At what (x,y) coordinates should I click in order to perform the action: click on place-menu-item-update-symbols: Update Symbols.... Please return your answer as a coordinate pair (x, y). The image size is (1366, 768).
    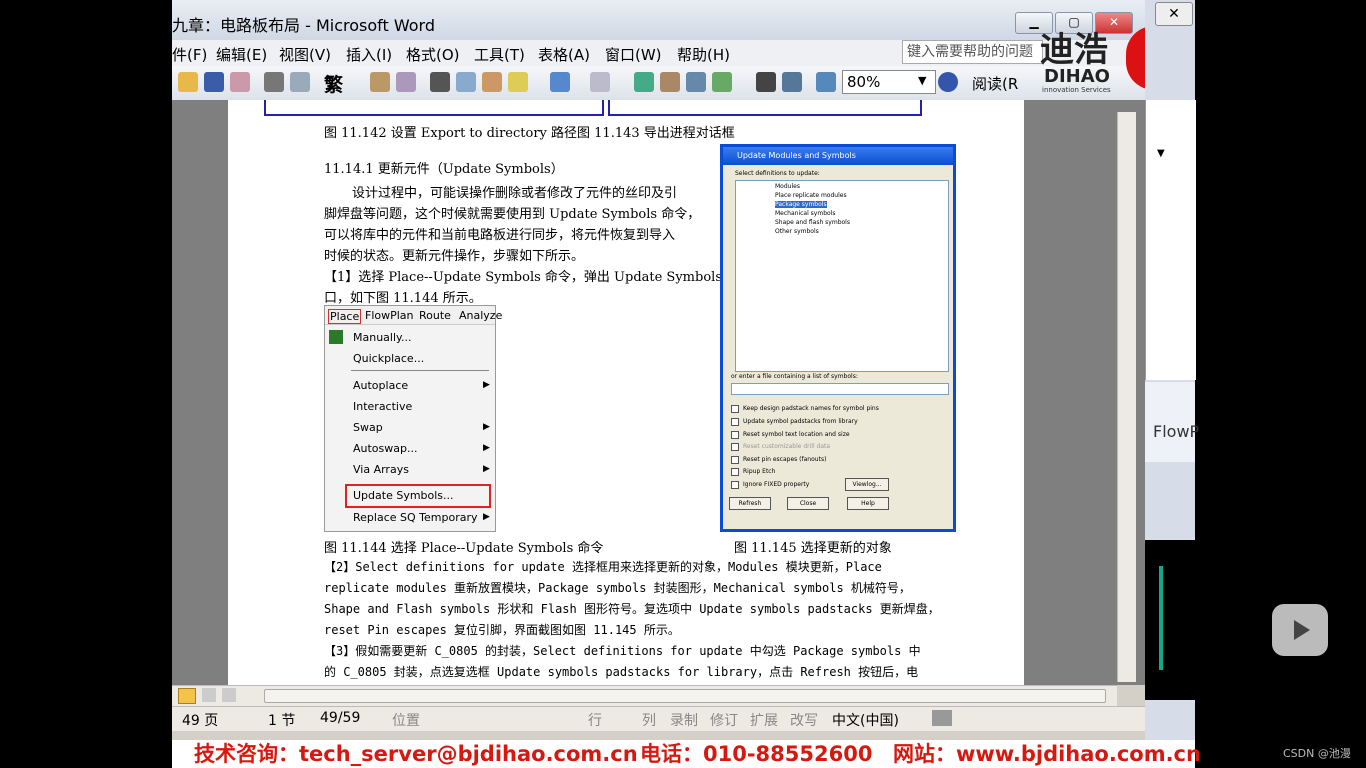
    Looking at the image, I should click on (403, 495).